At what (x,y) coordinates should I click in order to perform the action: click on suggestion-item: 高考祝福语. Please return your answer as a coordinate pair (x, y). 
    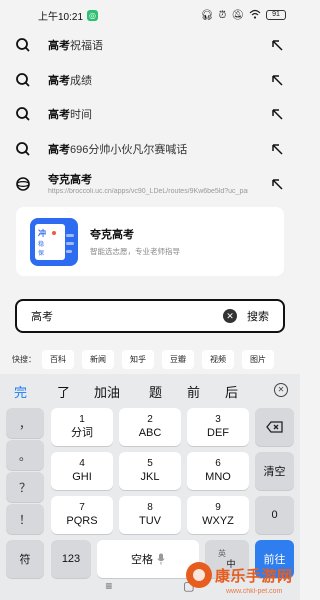
    Looking at the image, I should click on (150, 45).